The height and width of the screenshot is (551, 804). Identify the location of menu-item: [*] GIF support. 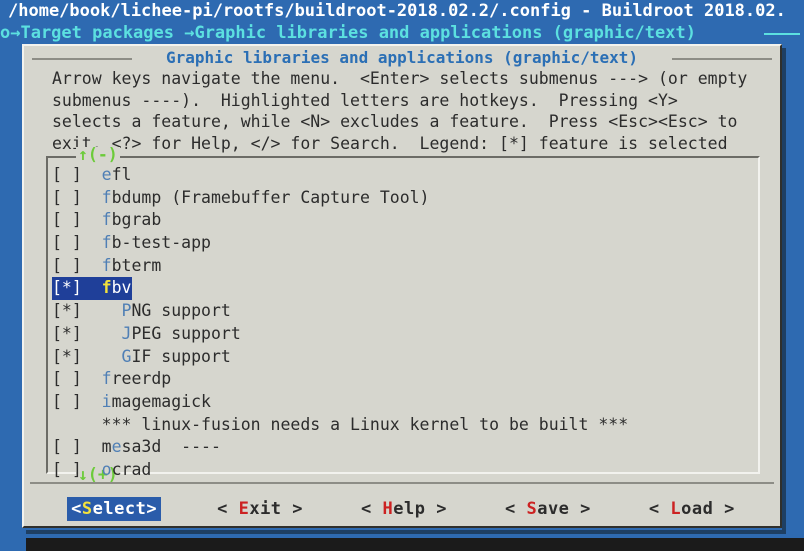
(402, 357).